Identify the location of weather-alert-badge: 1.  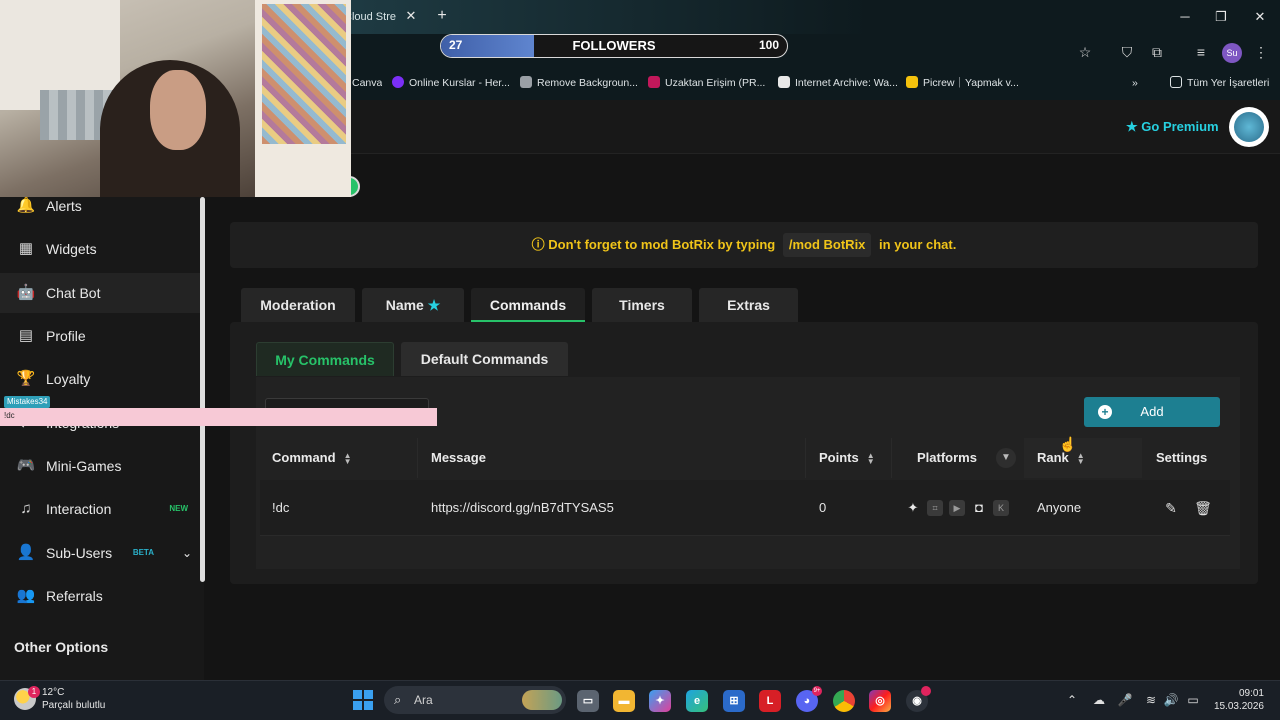
(34, 692).